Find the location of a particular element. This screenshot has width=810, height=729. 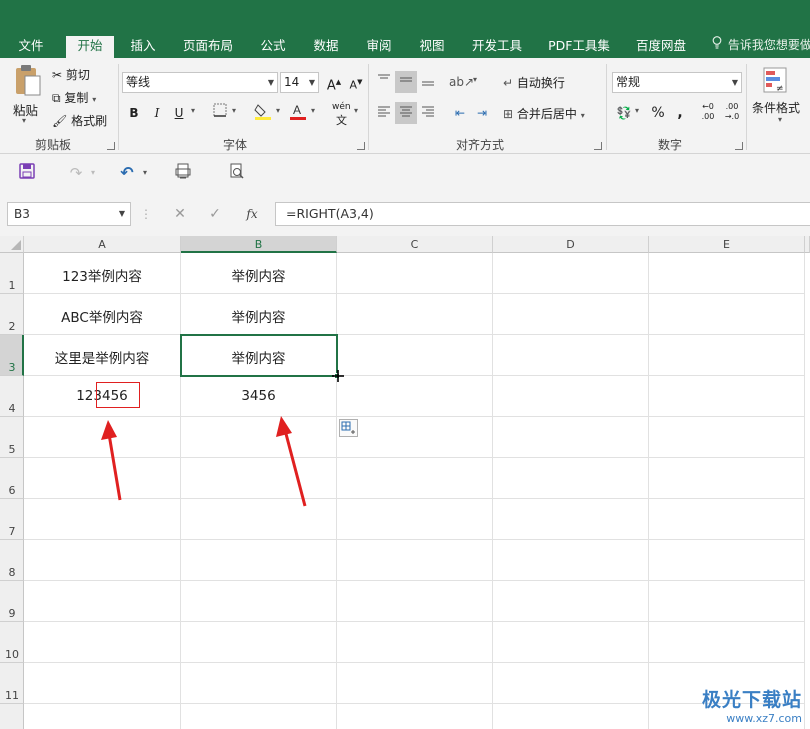

merge-center-button: ⊞ 合并后居中 ▾ is located at coordinates (544, 113).